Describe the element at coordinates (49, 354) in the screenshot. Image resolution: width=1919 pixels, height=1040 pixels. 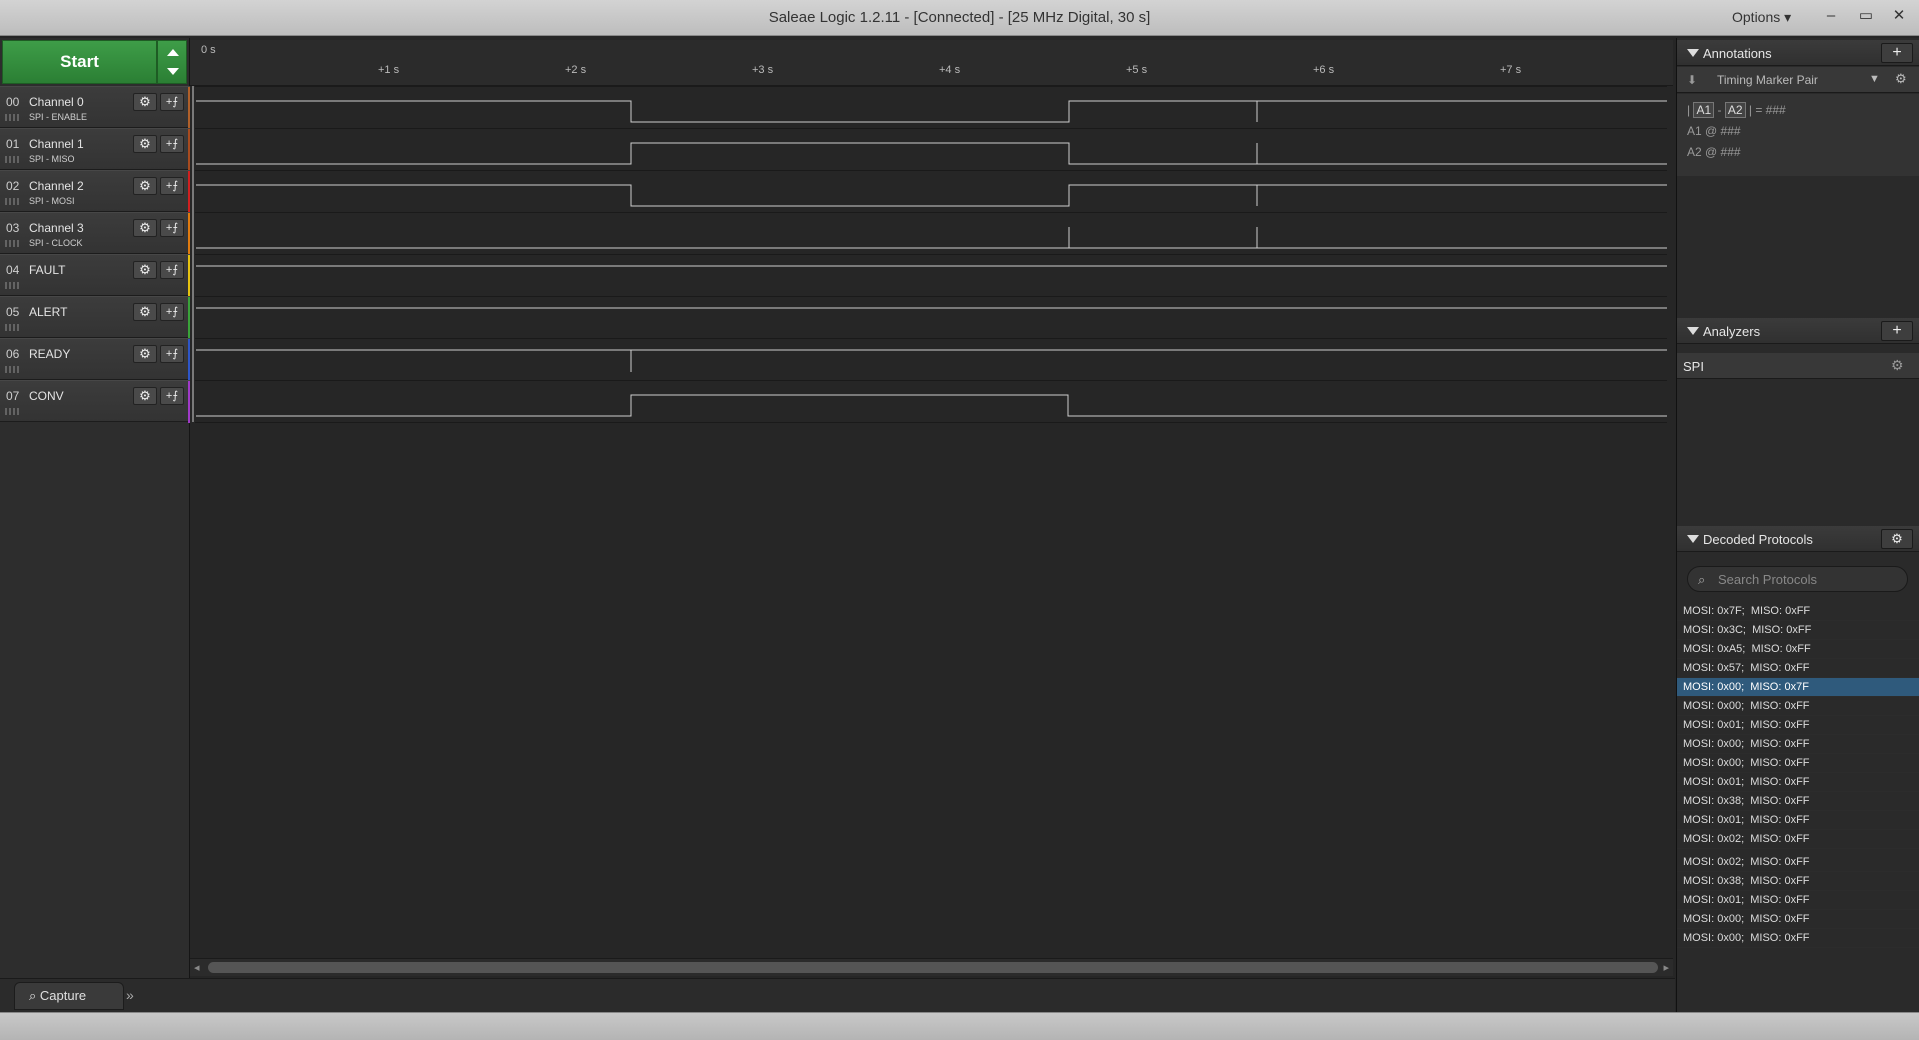
I see `channel-name: READY` at that location.